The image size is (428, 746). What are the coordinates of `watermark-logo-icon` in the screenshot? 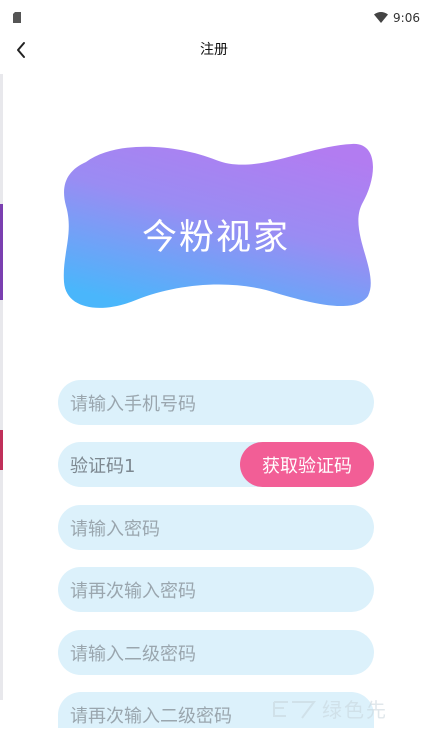 It's located at (294, 709).